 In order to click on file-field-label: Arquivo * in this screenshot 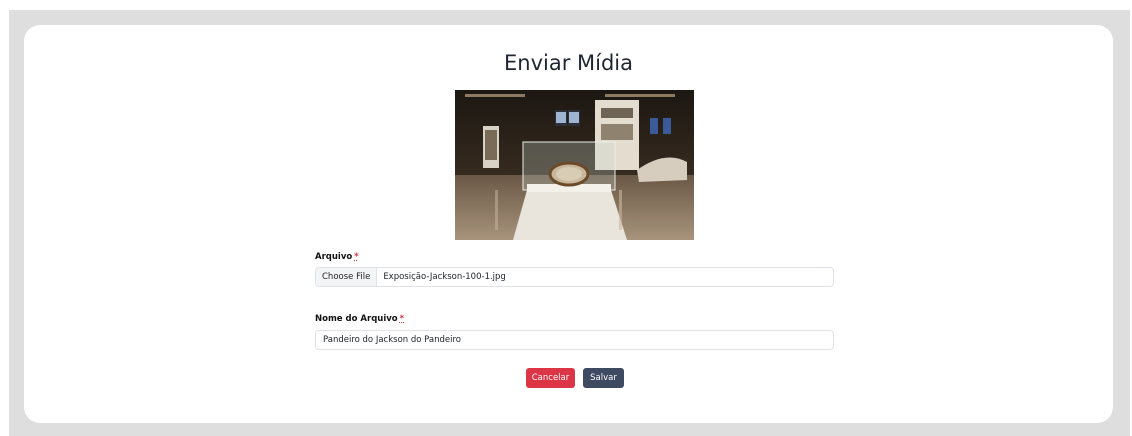, I will do `click(337, 257)`.